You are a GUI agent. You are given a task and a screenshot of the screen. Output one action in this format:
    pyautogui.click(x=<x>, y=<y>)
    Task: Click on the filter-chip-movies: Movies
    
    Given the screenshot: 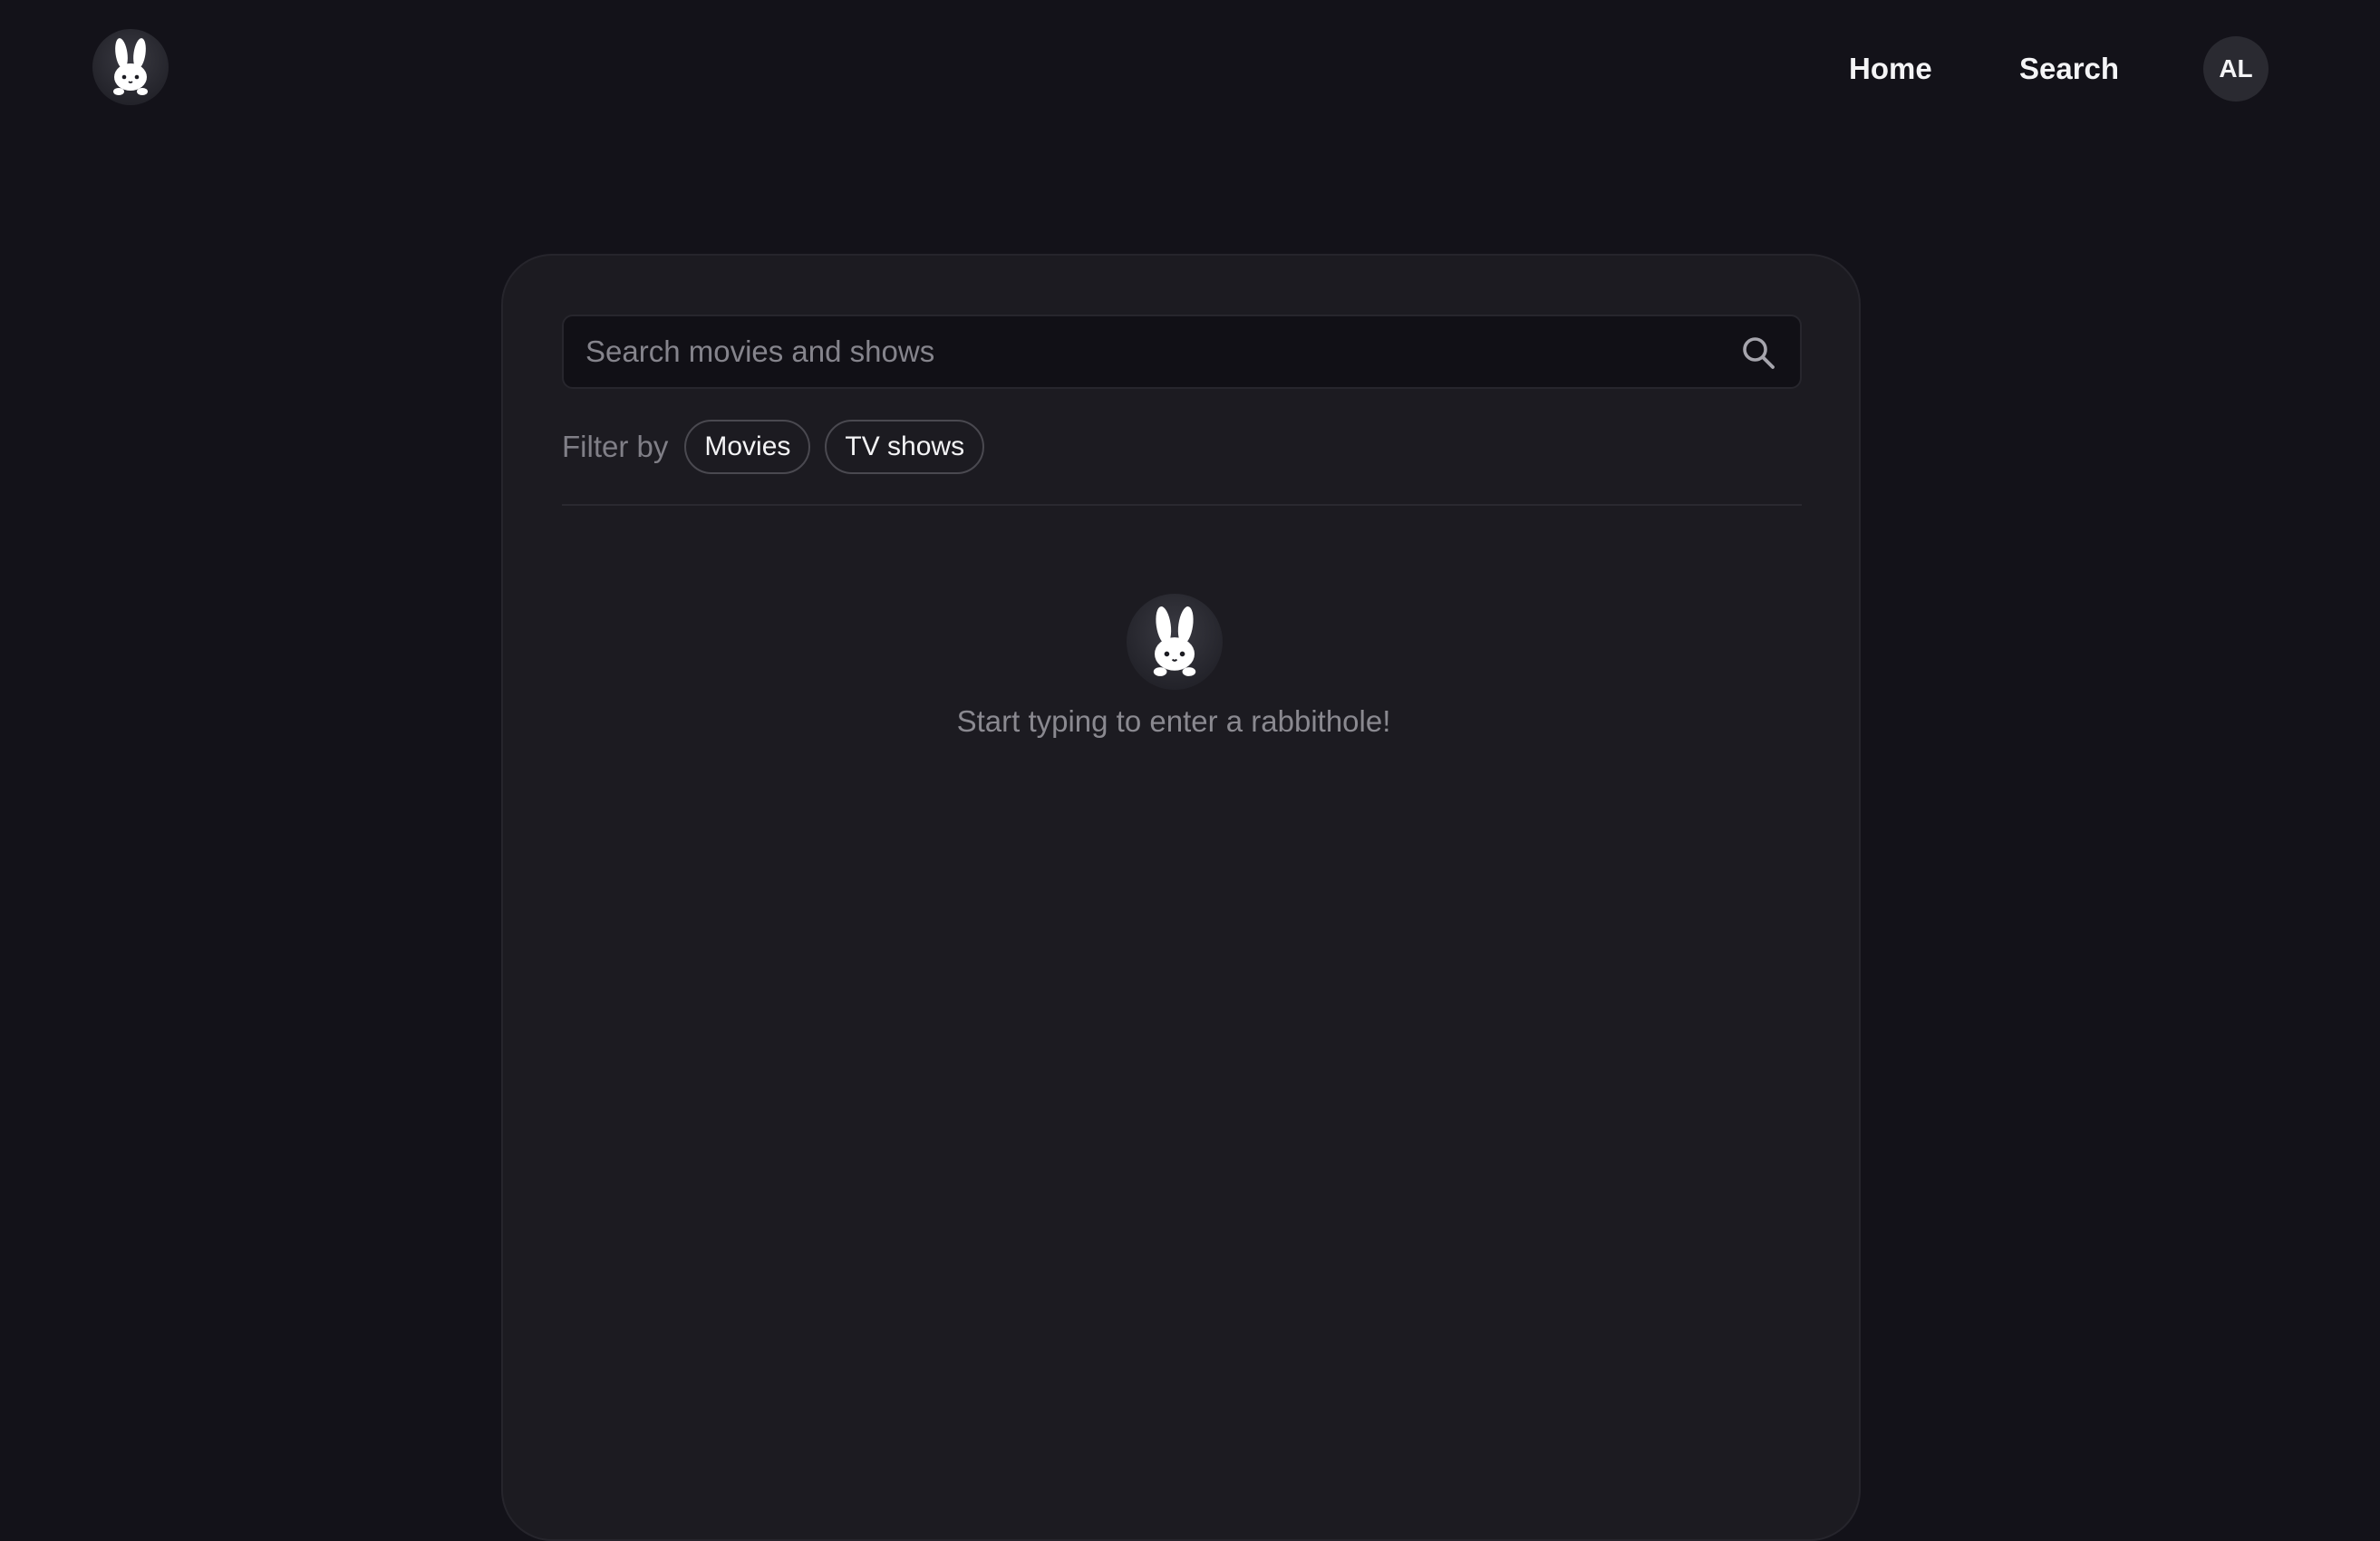 What is the action you would take?
    pyautogui.click(x=747, y=447)
    